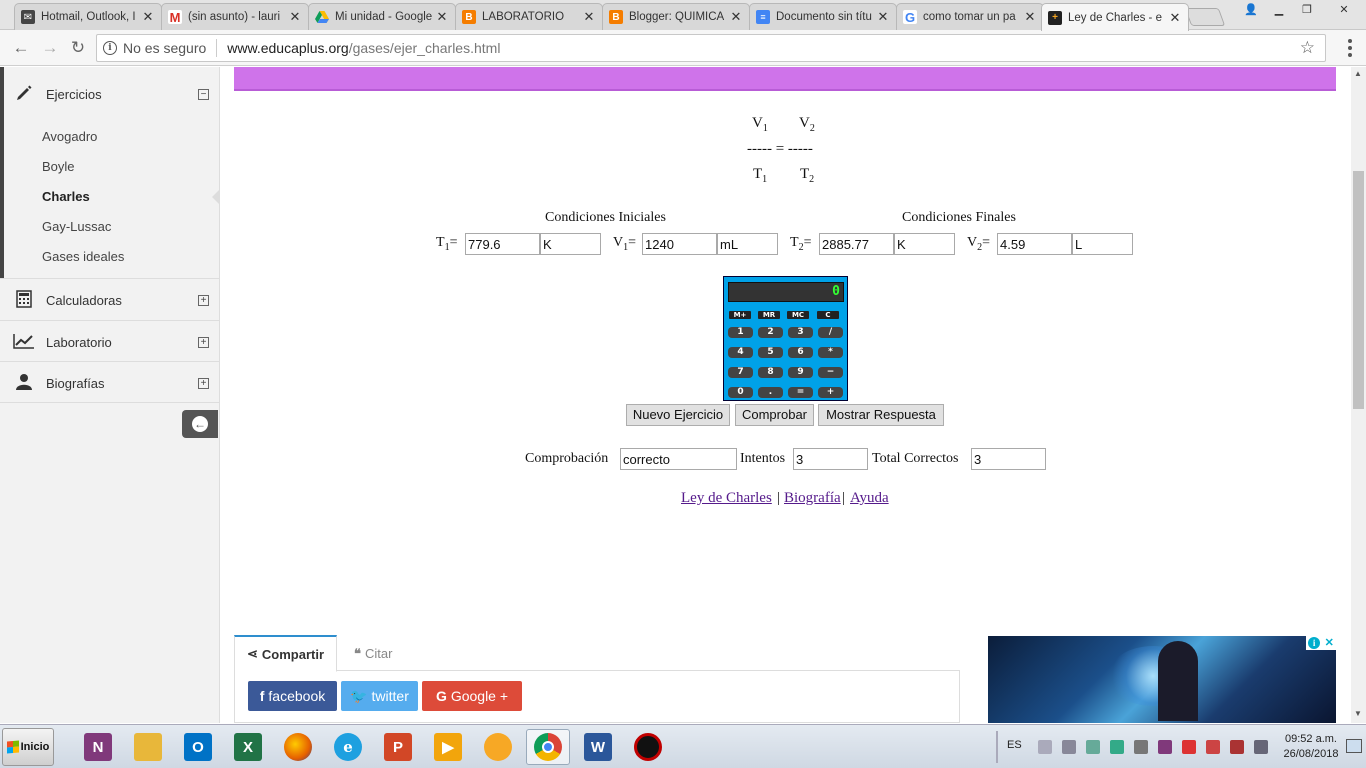 This screenshot has width=1366, height=768. I want to click on collapse-icon: −, so click(203, 94).